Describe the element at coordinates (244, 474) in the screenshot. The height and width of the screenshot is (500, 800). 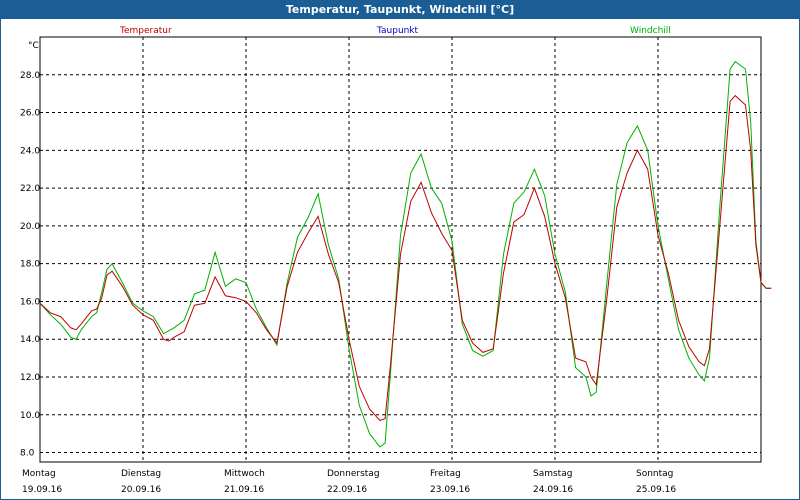
I see `x-tick-weekday: Mittwoch` at that location.